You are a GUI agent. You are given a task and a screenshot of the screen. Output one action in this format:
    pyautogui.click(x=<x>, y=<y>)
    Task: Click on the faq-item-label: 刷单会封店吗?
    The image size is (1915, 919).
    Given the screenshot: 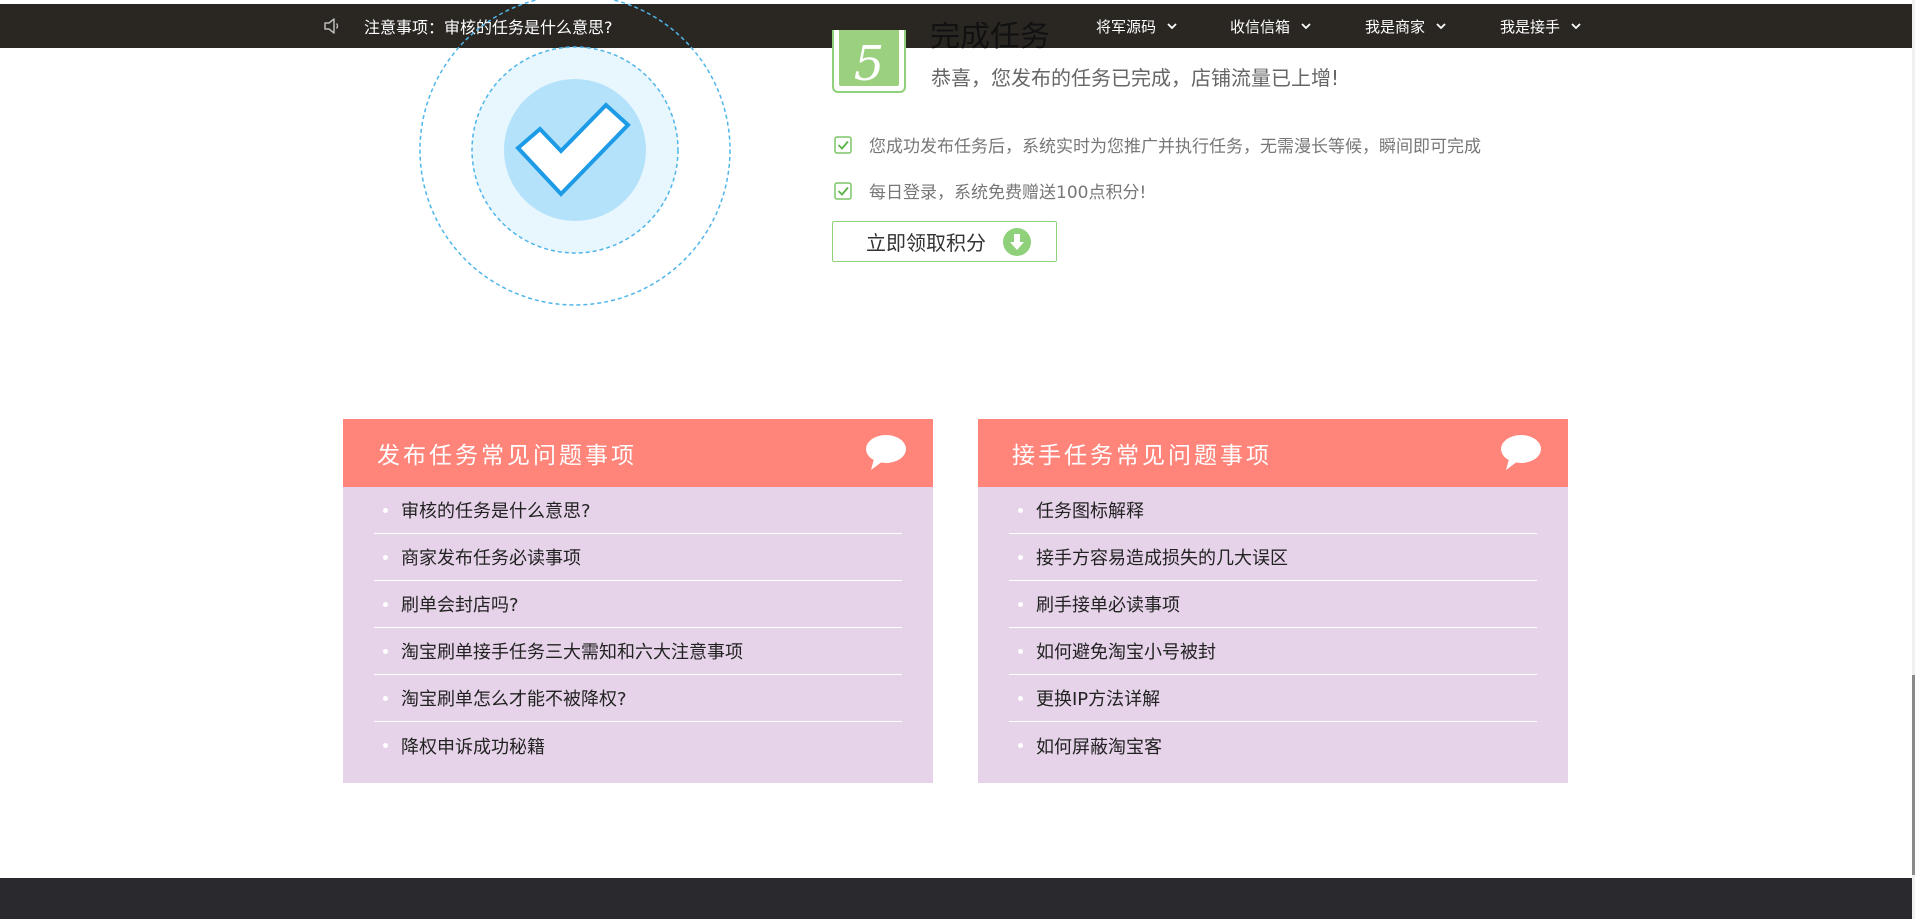 What is the action you would take?
    pyautogui.click(x=460, y=604)
    